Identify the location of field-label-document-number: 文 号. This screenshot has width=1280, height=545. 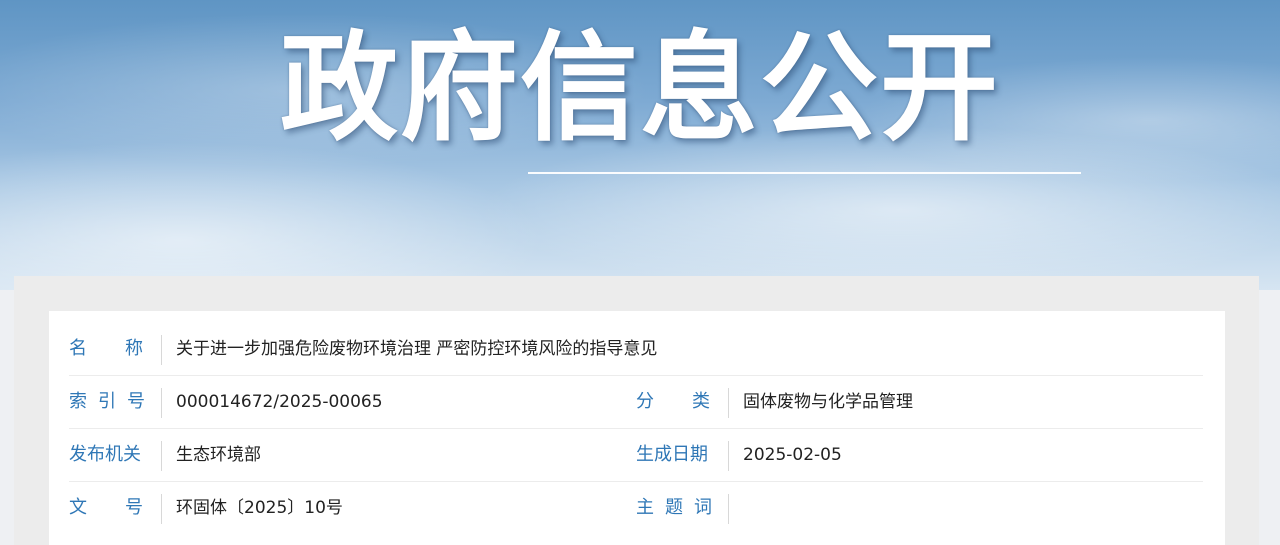
(106, 507).